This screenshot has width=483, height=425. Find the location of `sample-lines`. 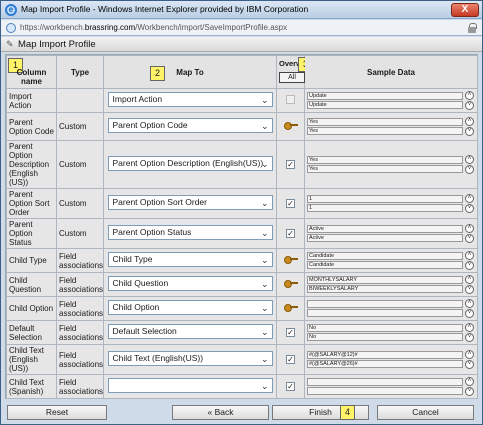

sample-lines is located at coordinates (385, 386).